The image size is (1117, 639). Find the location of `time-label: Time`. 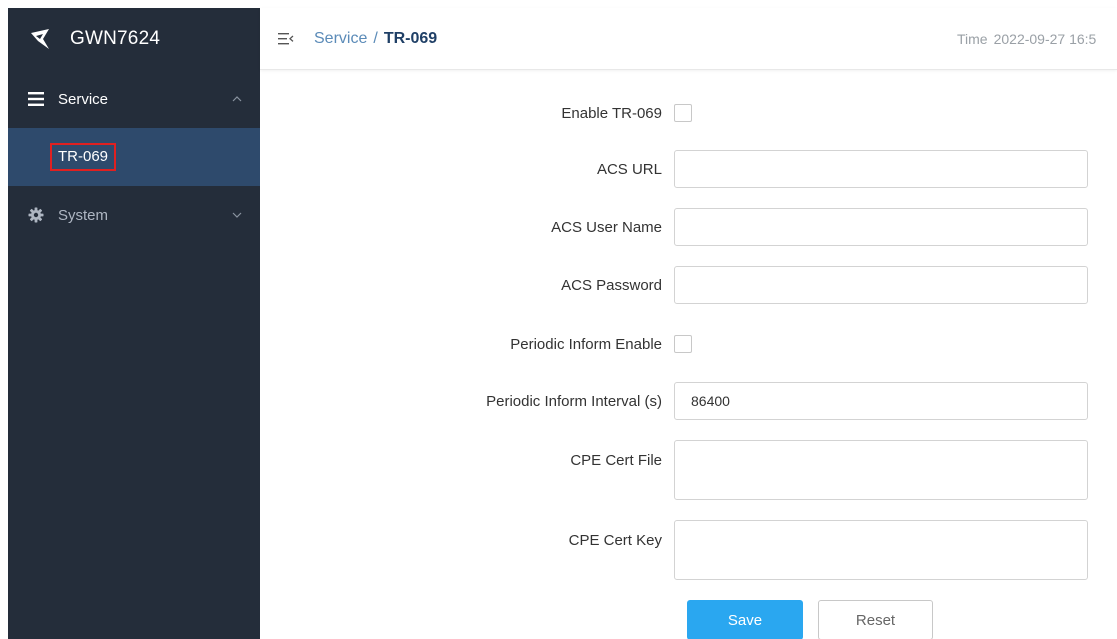

time-label: Time is located at coordinates (972, 39).